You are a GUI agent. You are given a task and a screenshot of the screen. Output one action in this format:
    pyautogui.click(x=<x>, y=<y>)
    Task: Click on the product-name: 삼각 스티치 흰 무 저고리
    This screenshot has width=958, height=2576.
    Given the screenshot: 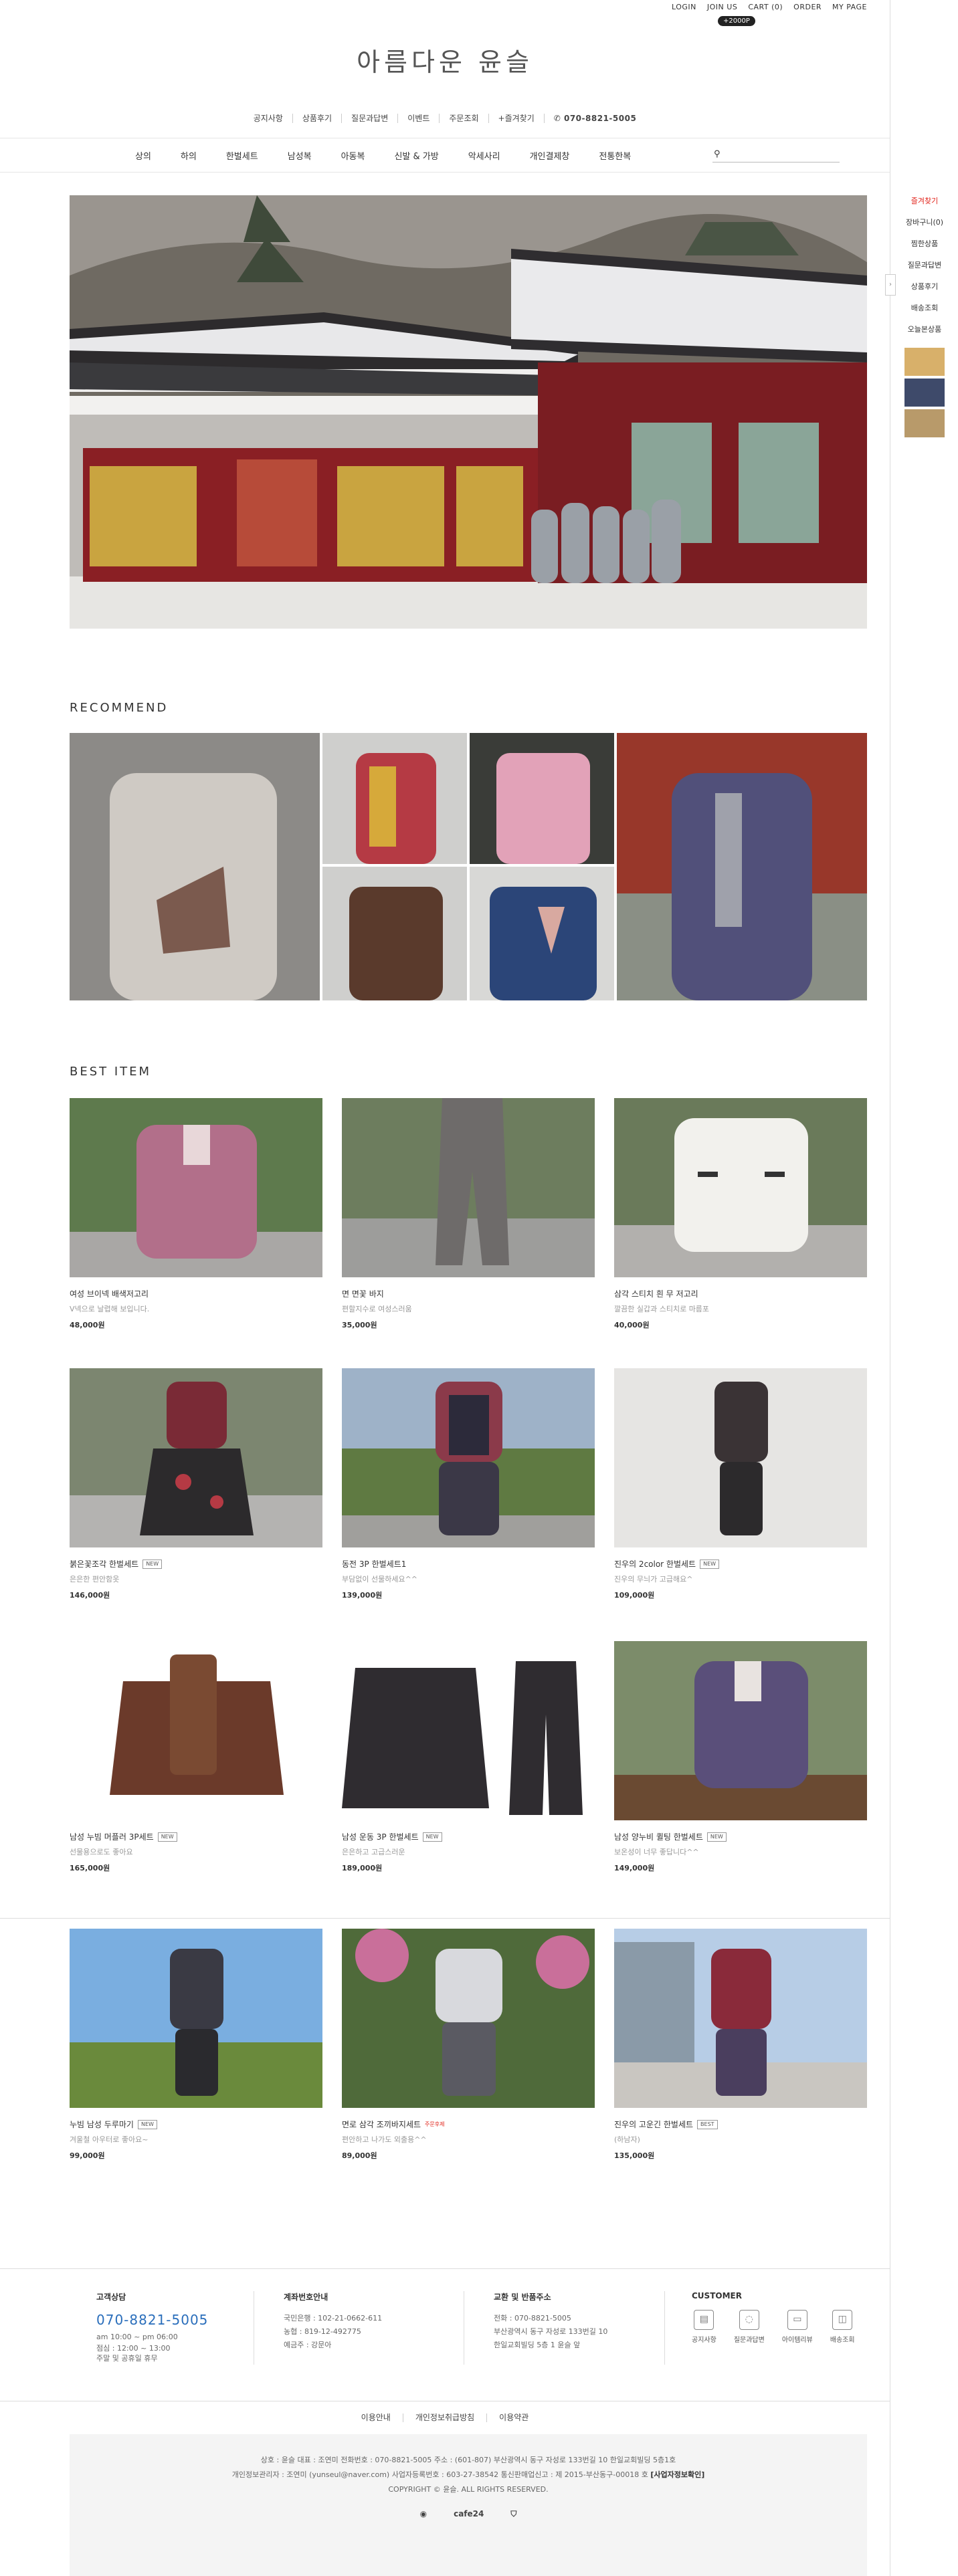 What is the action you would take?
    pyautogui.click(x=656, y=1293)
    